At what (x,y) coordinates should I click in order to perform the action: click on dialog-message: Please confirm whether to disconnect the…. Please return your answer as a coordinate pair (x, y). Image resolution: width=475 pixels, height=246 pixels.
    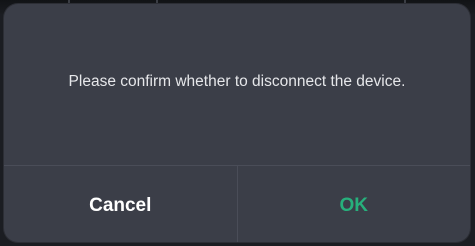
    Looking at the image, I should click on (237, 81).